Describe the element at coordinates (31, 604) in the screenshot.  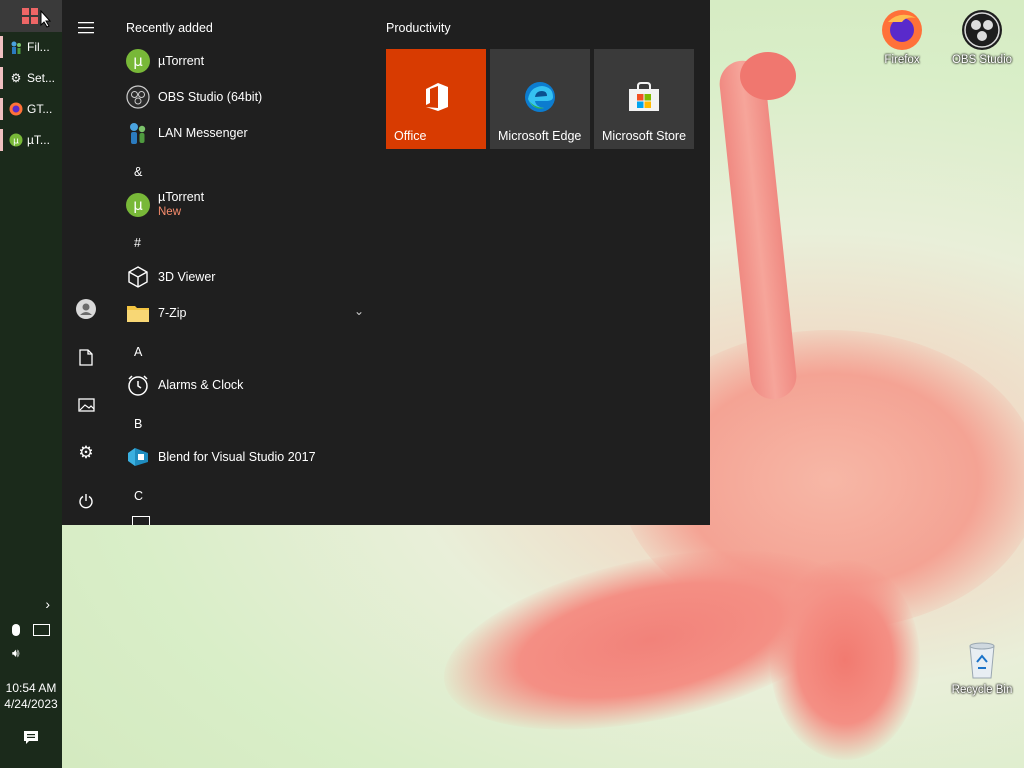
I see `show-hidden-icons-button: ›` at that location.